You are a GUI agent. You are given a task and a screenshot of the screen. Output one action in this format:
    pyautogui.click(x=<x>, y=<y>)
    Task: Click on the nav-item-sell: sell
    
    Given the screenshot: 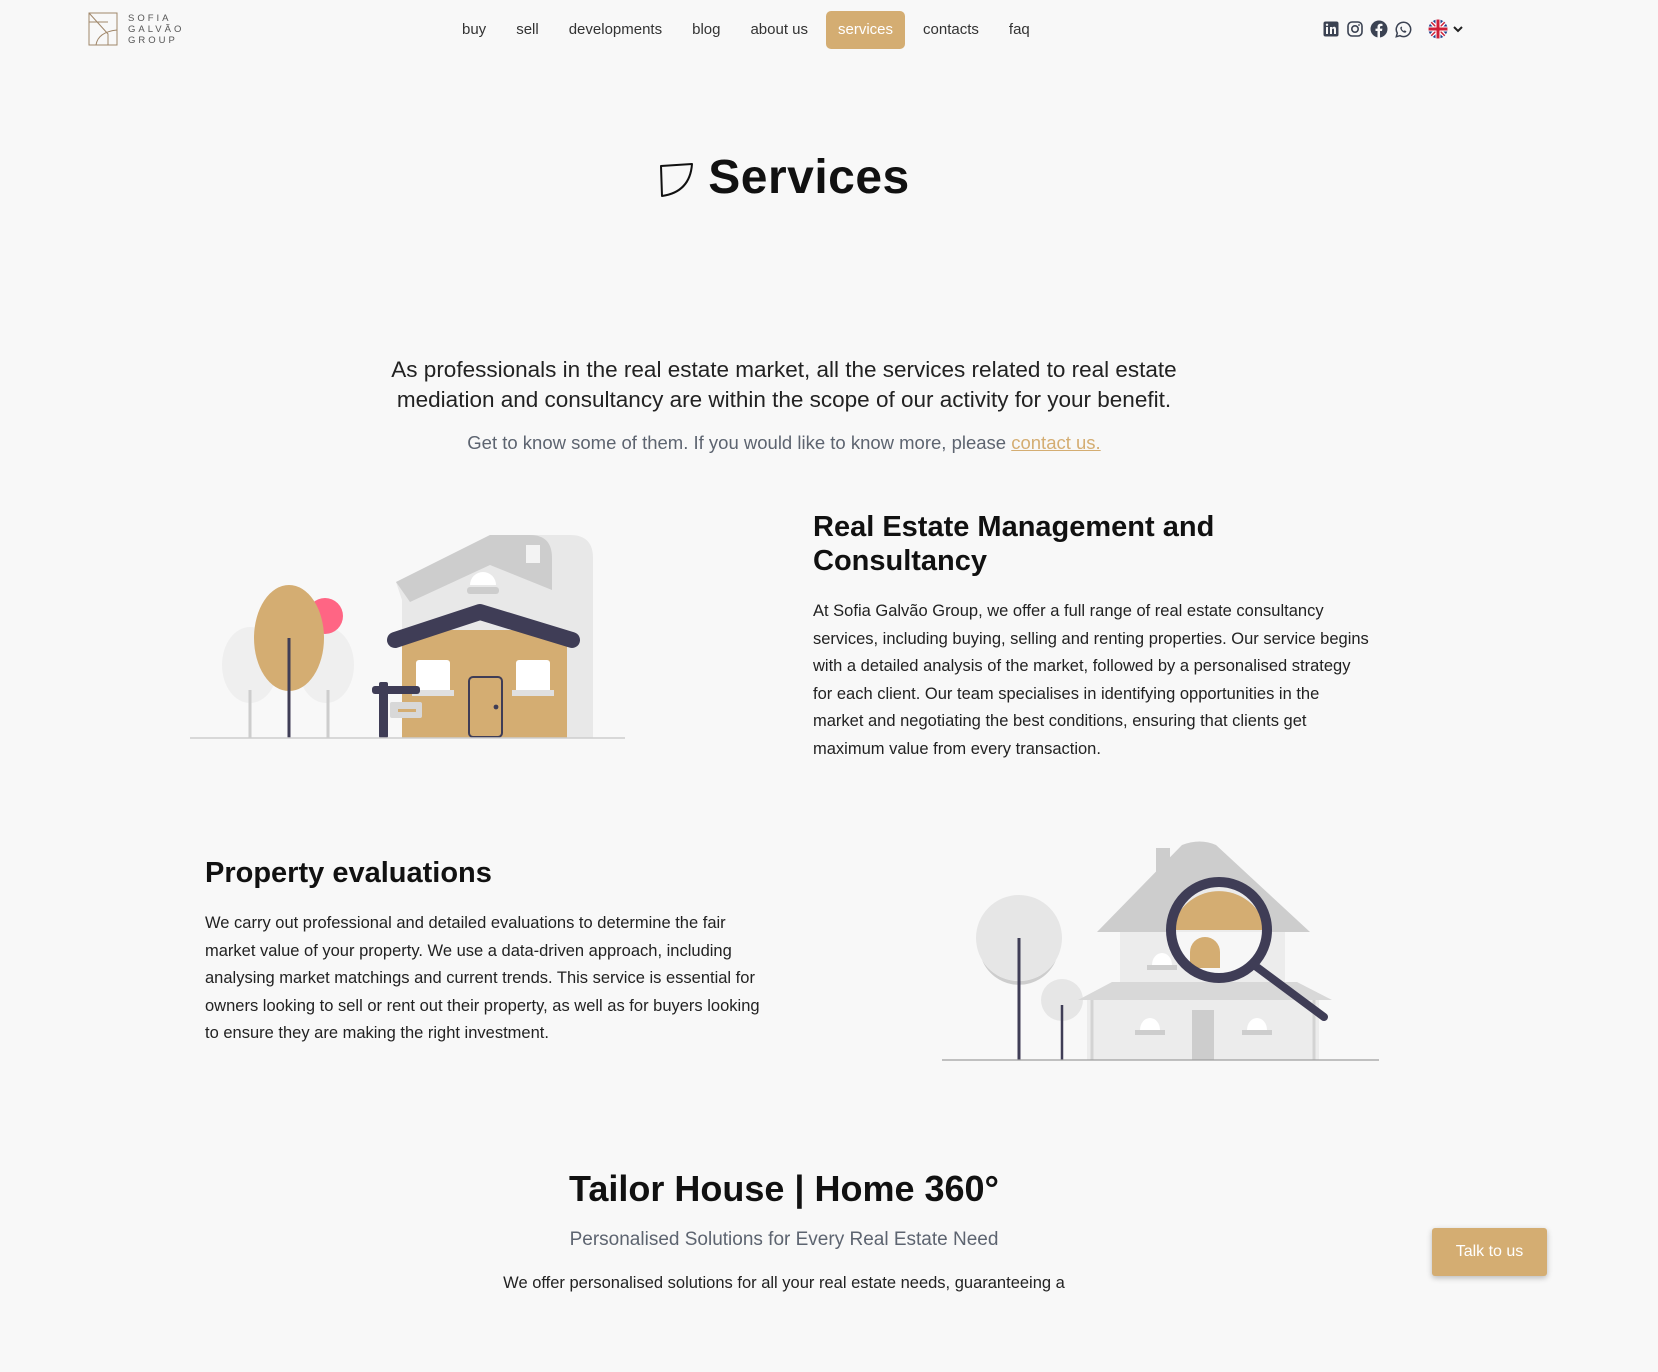 What is the action you would take?
    pyautogui.click(x=527, y=30)
    